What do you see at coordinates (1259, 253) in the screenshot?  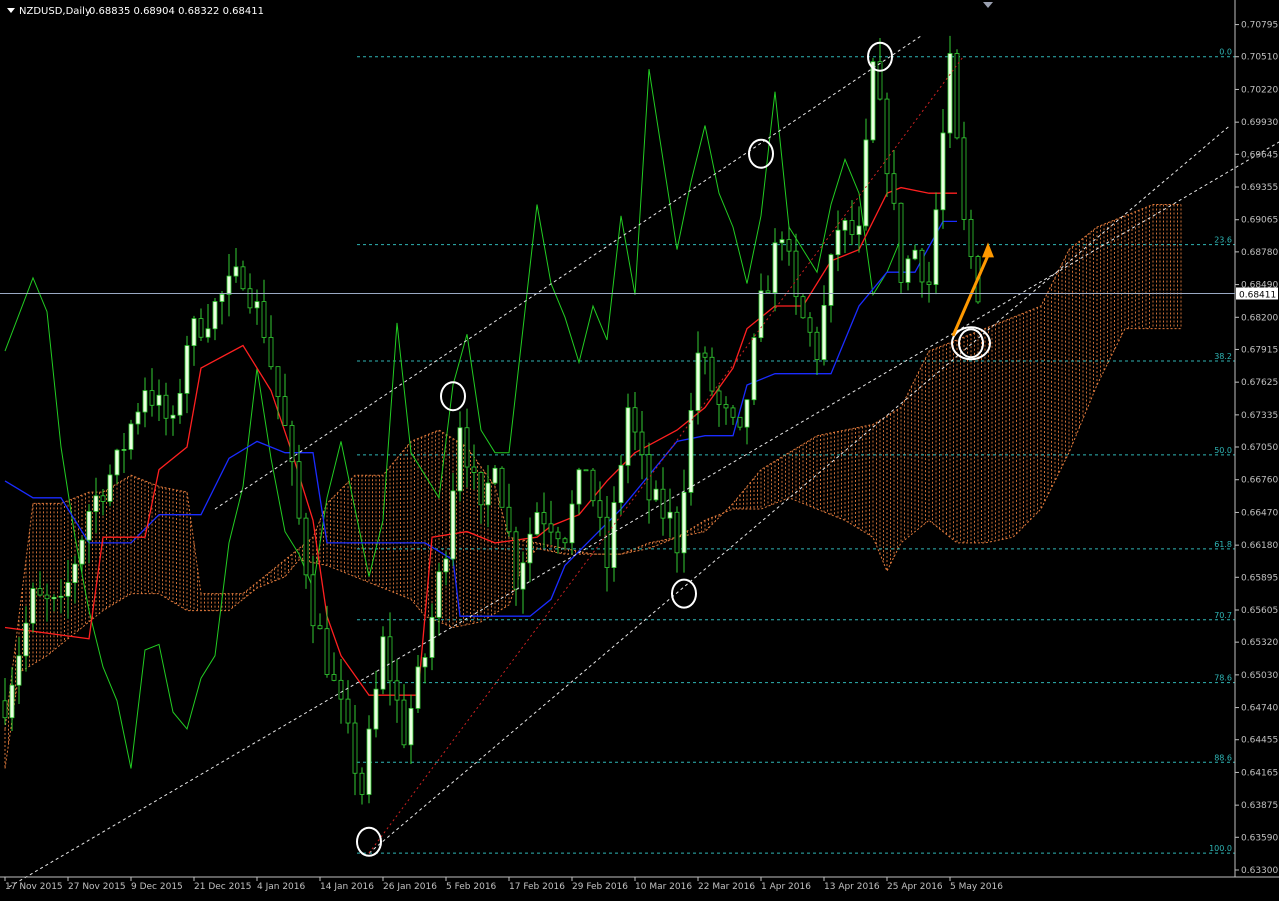 I see `y-tick-label: 0.68780` at bounding box center [1259, 253].